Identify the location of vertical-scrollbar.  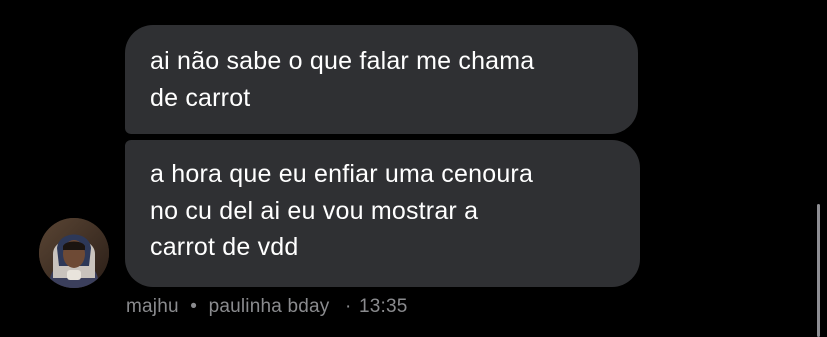
(818, 270).